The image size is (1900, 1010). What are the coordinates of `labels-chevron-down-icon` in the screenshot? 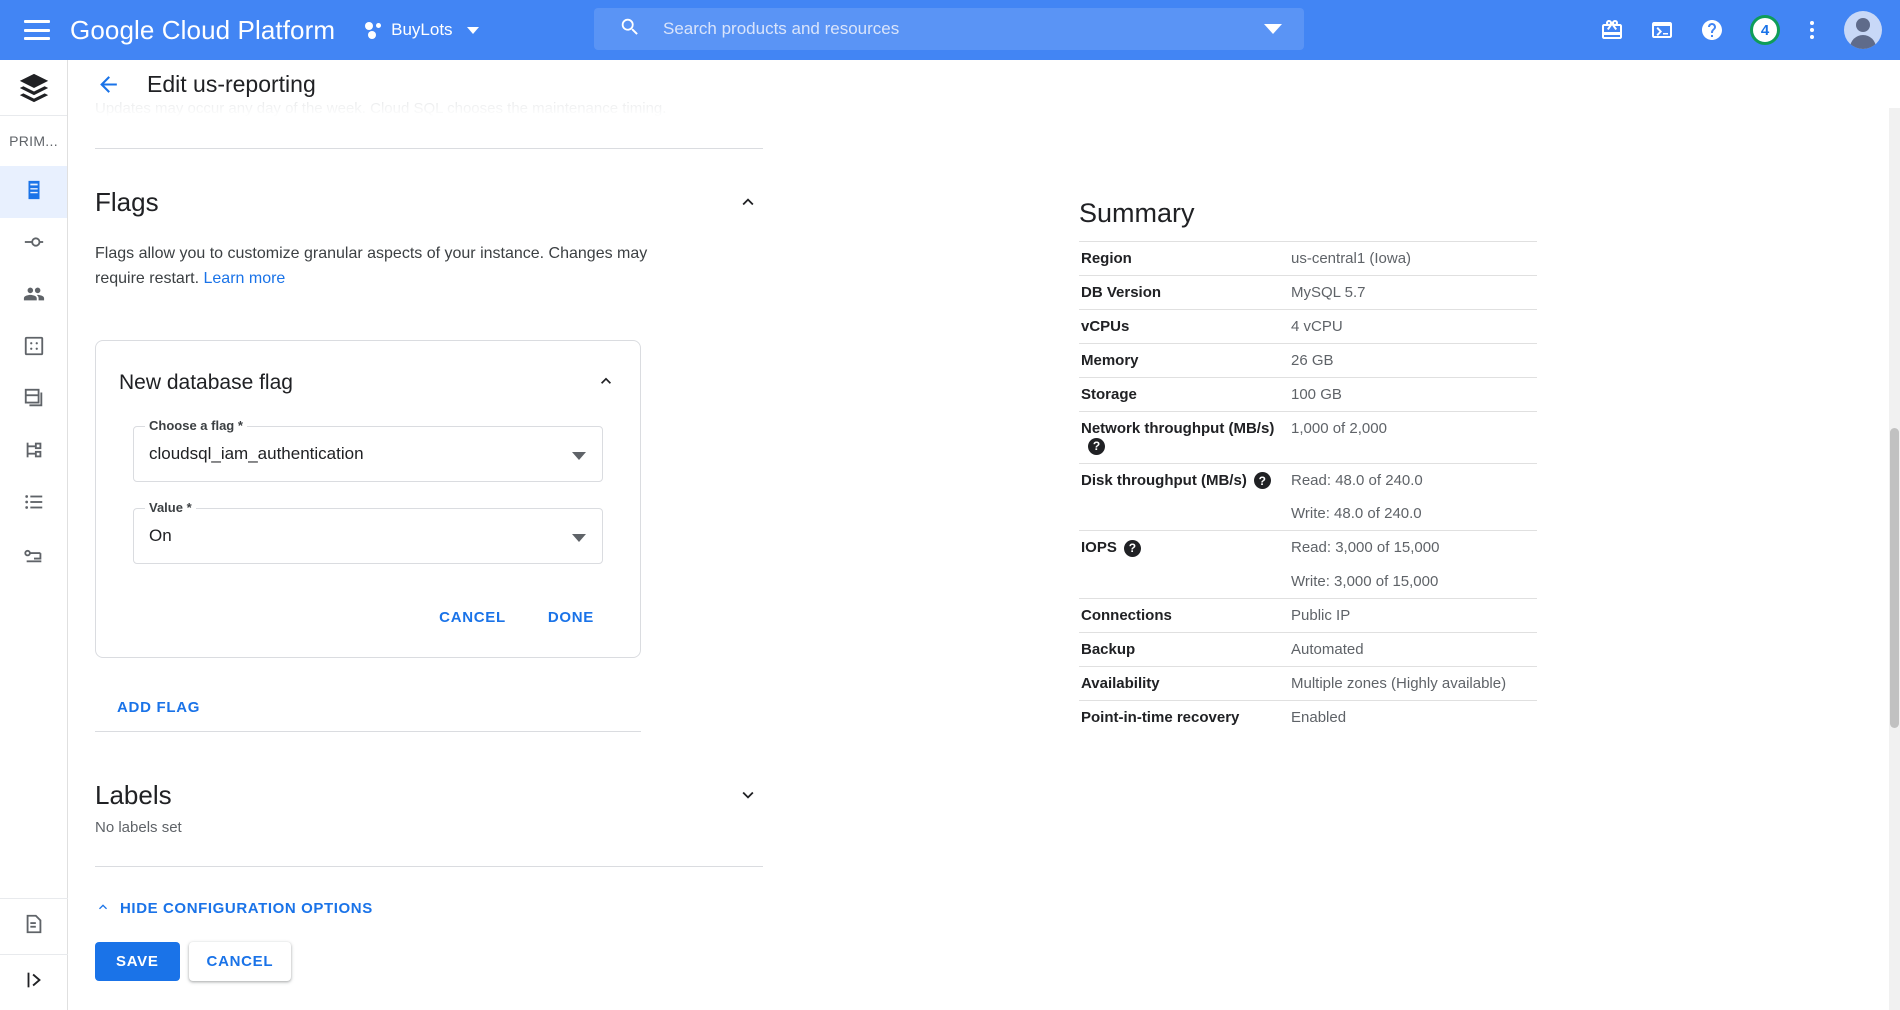 It's located at (748, 797).